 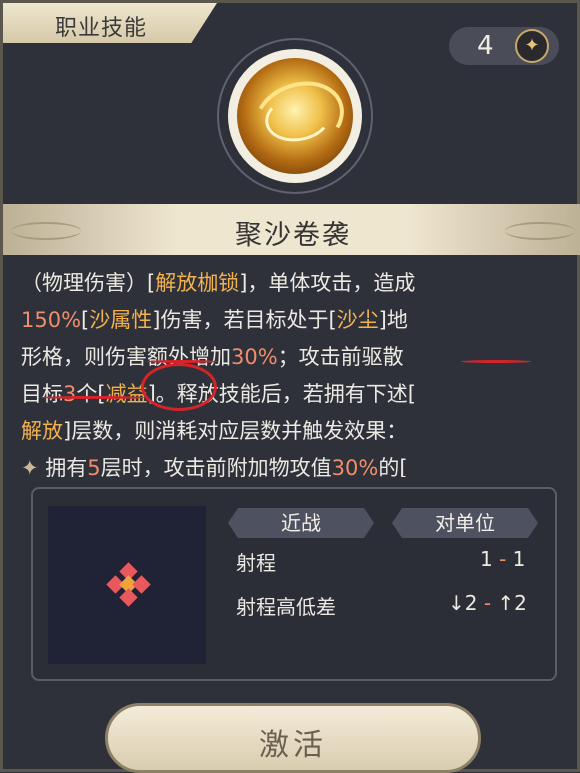 I want to click on activate-label: 激活, so click(x=293, y=745).